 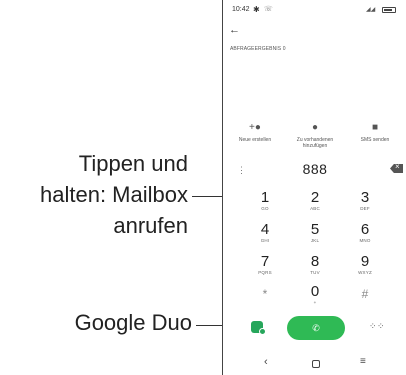 What do you see at coordinates (150, 225) in the screenshot?
I see `mailbox-callout-line-3: anrufen` at bounding box center [150, 225].